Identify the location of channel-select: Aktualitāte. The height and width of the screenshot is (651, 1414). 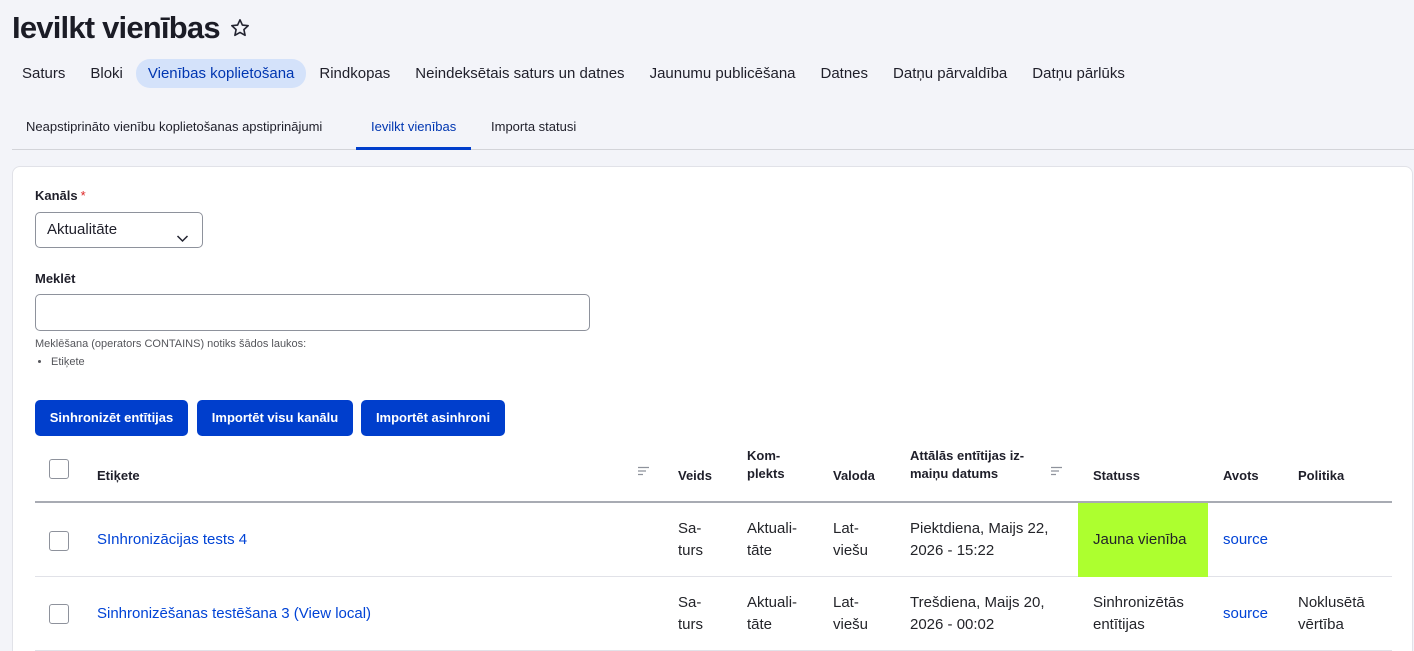
(119, 230).